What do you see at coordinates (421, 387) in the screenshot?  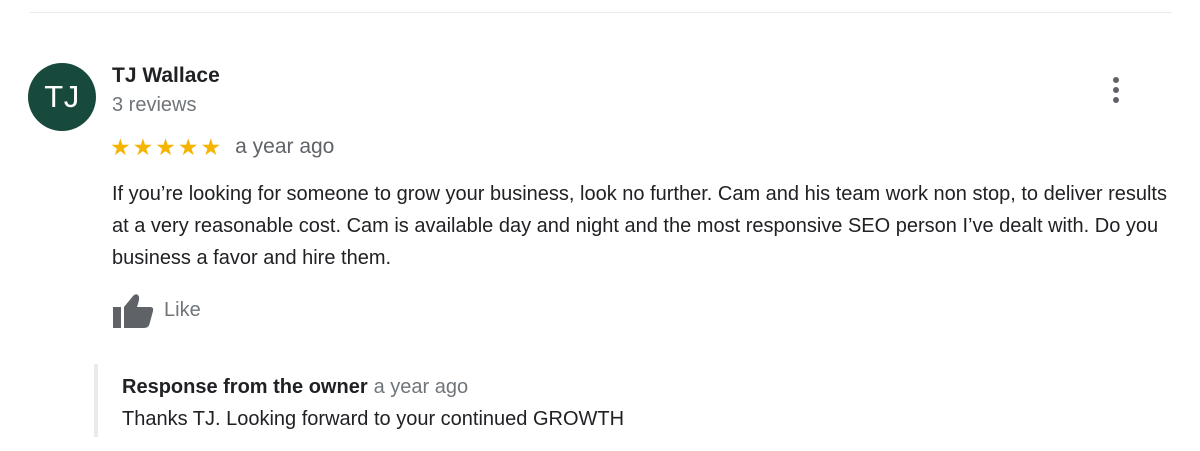 I see `owner-response-date: a year ago` at bounding box center [421, 387].